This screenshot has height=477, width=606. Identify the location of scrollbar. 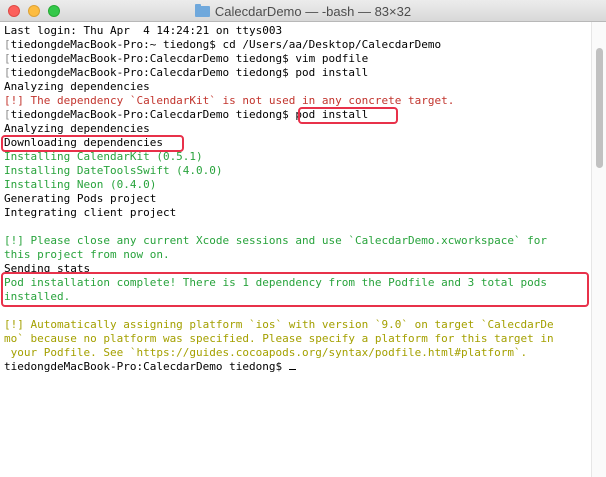
(598, 249).